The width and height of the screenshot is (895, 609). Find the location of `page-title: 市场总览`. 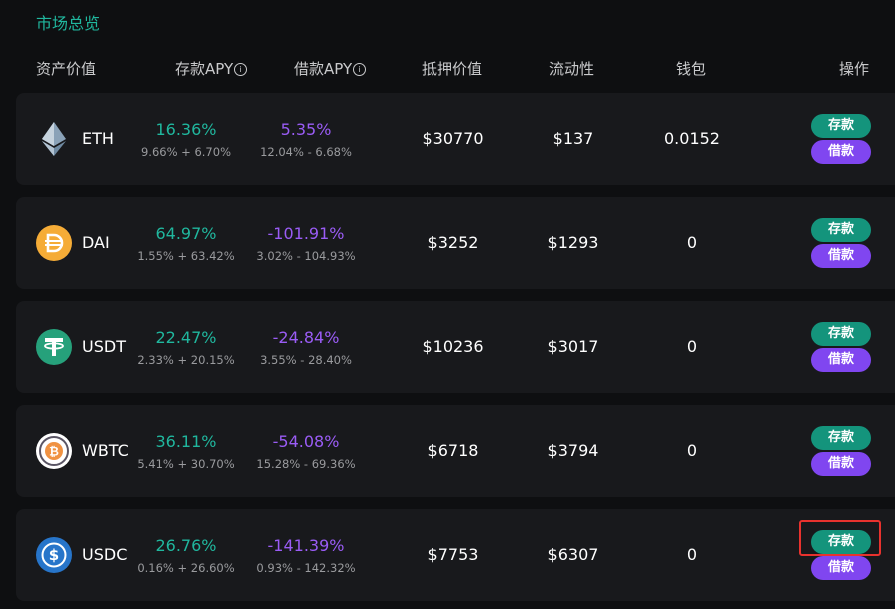

page-title: 市场总览 is located at coordinates (68, 23).